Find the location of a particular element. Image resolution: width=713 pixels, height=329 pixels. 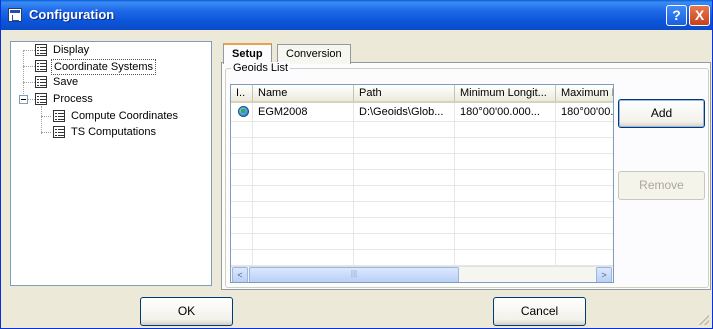

tree-item-label: Display is located at coordinates (71, 50).